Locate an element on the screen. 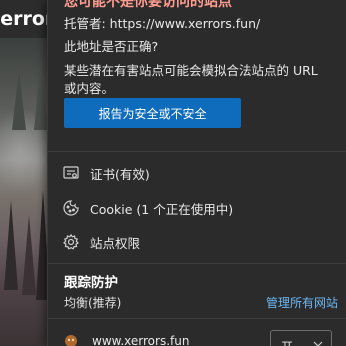  site-permissions-row: 站点权限 is located at coordinates (101, 242).